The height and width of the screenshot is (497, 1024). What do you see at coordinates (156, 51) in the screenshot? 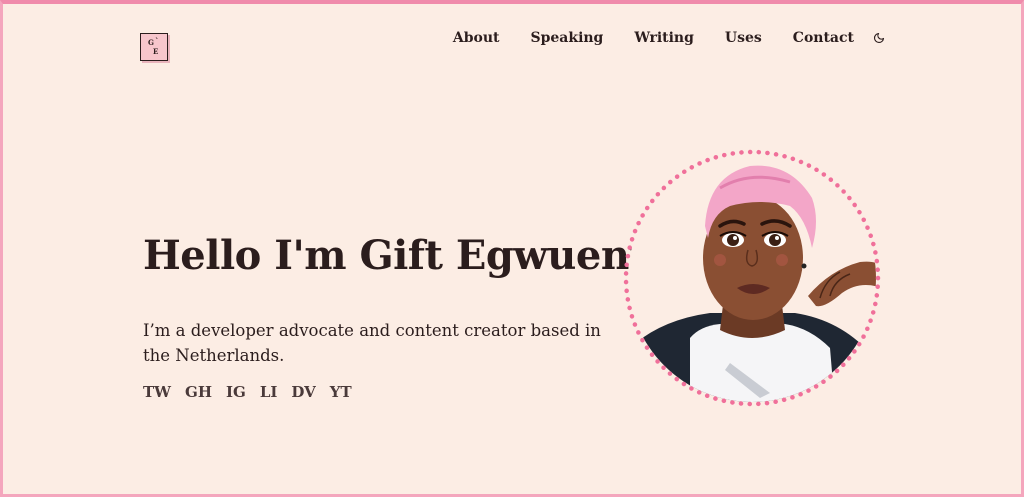
I see `logo-letter-e: E` at bounding box center [156, 51].